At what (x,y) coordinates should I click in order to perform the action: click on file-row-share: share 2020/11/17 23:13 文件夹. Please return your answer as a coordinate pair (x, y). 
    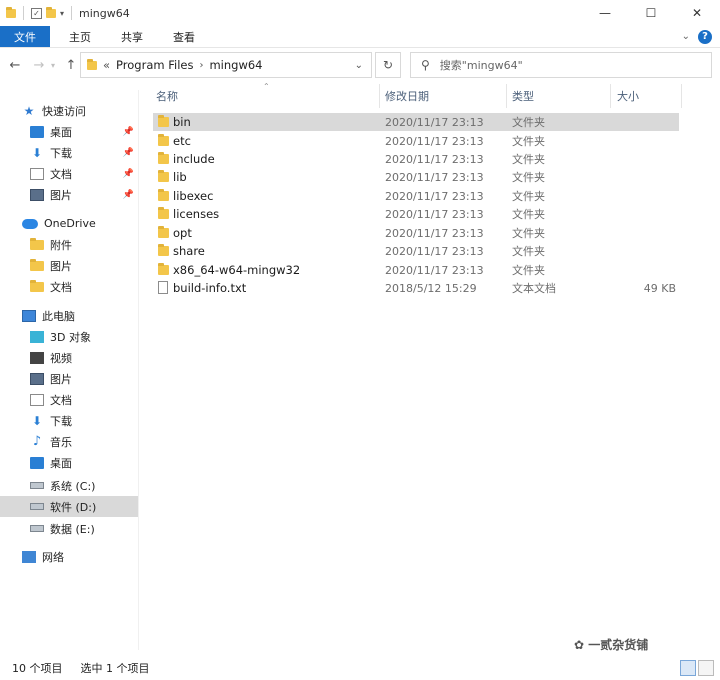
    Looking at the image, I should click on (416, 251).